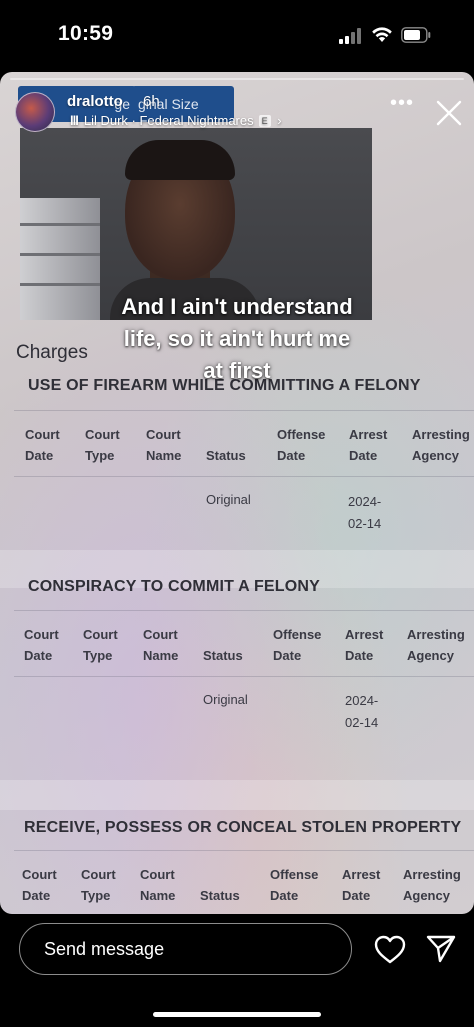 Image resolution: width=474 pixels, height=1027 pixels. I want to click on mugshot-photo, so click(196, 224).